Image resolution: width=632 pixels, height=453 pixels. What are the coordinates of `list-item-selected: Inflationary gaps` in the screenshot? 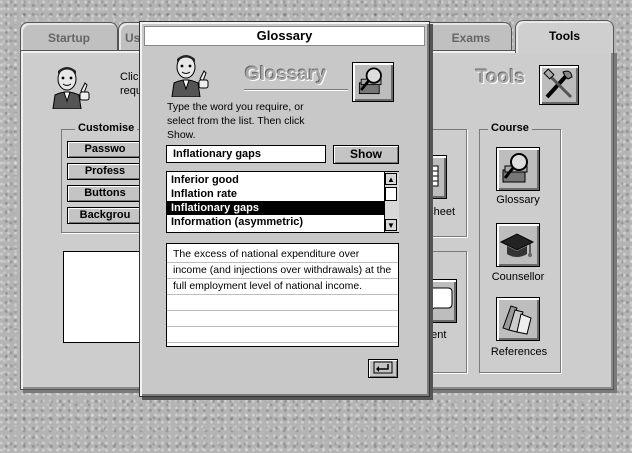 It's located at (275, 208).